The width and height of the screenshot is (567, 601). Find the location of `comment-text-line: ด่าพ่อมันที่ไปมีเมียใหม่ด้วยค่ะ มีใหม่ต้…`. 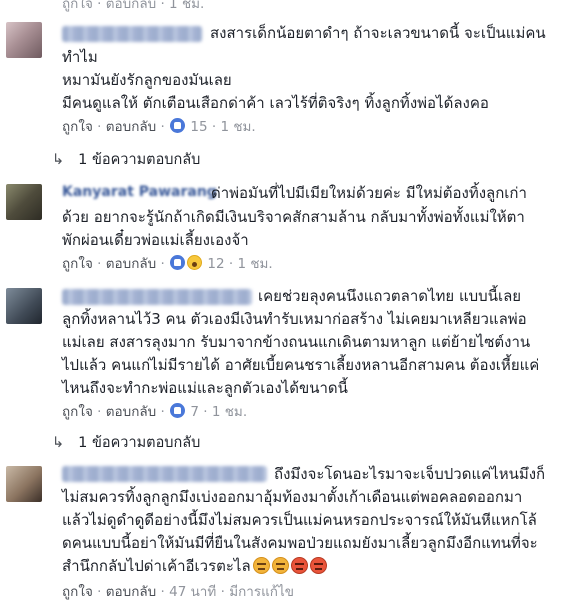

comment-text-line: ด่าพ่อมันที่ไปมีเมียใหม่ด้วยค่ะ มีใหม่ต้… is located at coordinates (369, 193).